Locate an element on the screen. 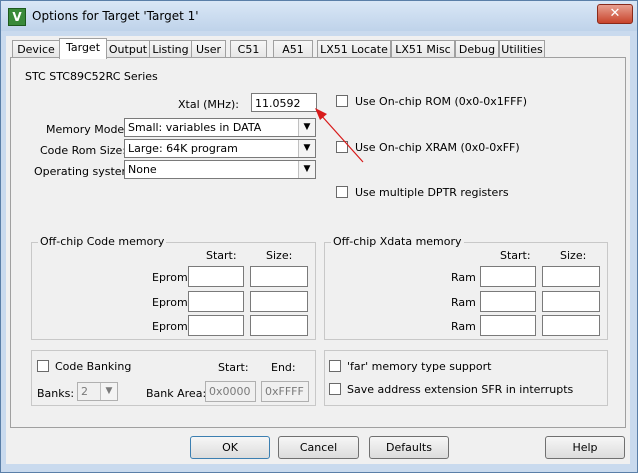  offchip-xdata-title: Off-chip Xdata memory is located at coordinates (397, 241).